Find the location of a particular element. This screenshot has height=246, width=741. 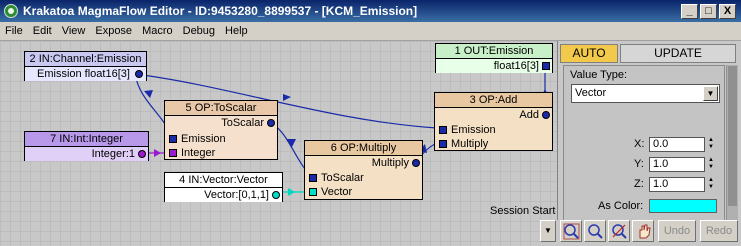

node-title: 2 IN:Channel:Emission is located at coordinates (85, 59).